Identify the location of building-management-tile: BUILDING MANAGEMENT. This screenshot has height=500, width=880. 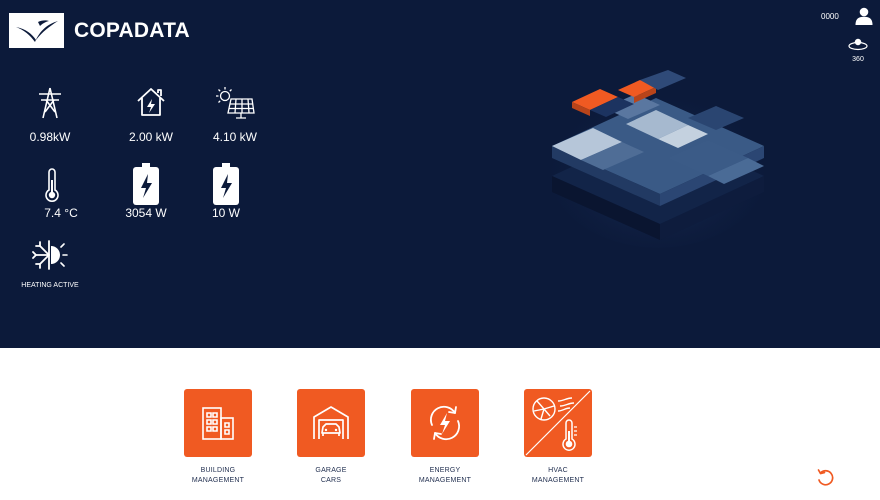
(218, 437).